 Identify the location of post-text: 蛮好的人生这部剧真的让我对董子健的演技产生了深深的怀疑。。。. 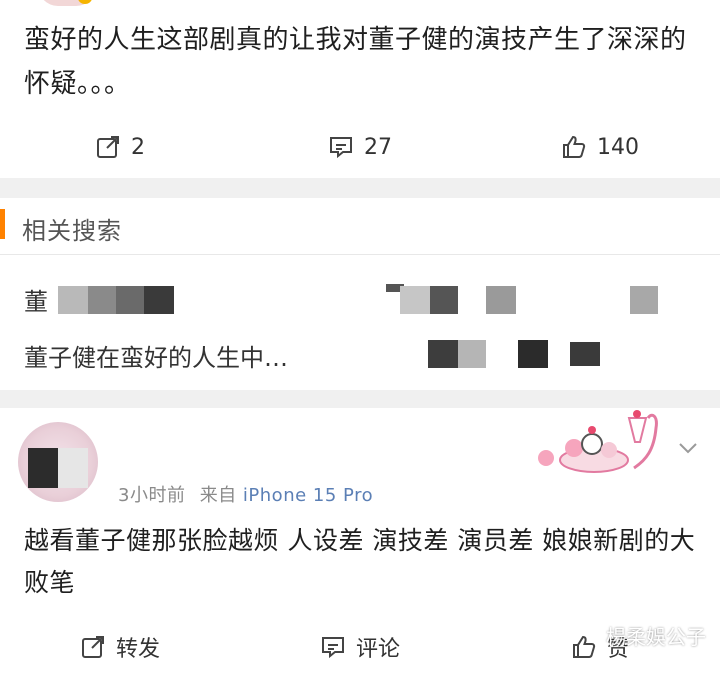
(355, 62).